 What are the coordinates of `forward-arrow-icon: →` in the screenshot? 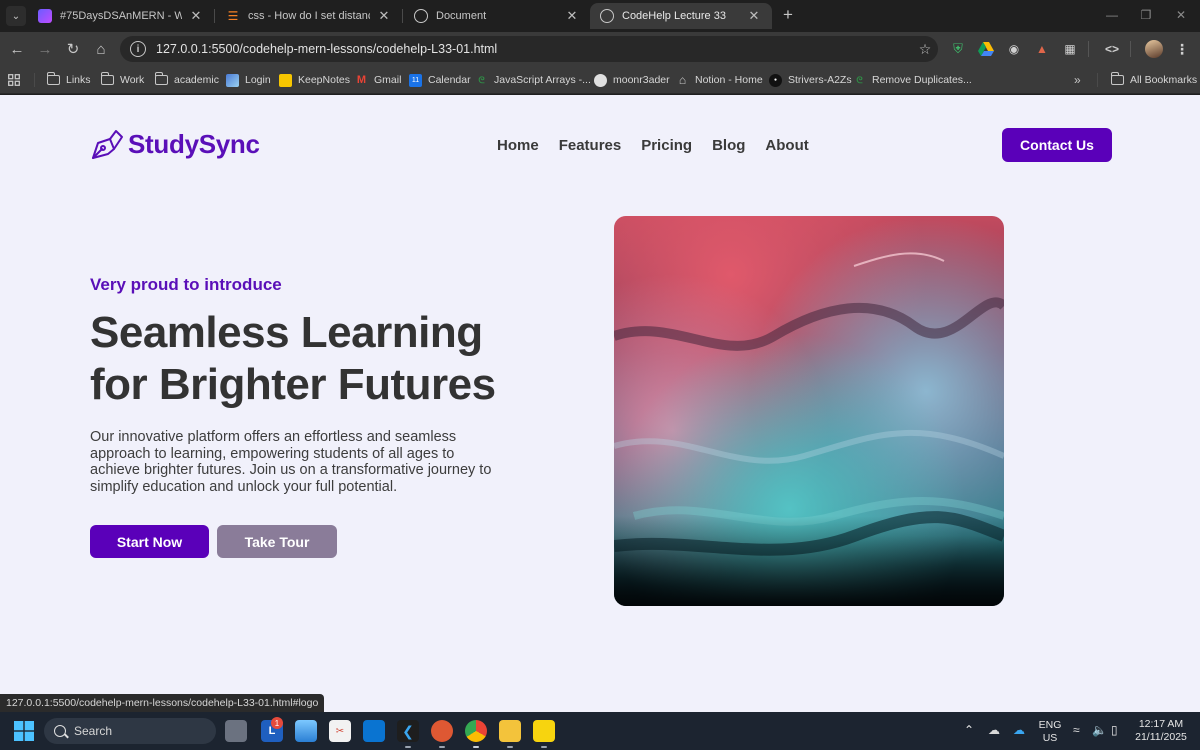 It's located at (45, 49).